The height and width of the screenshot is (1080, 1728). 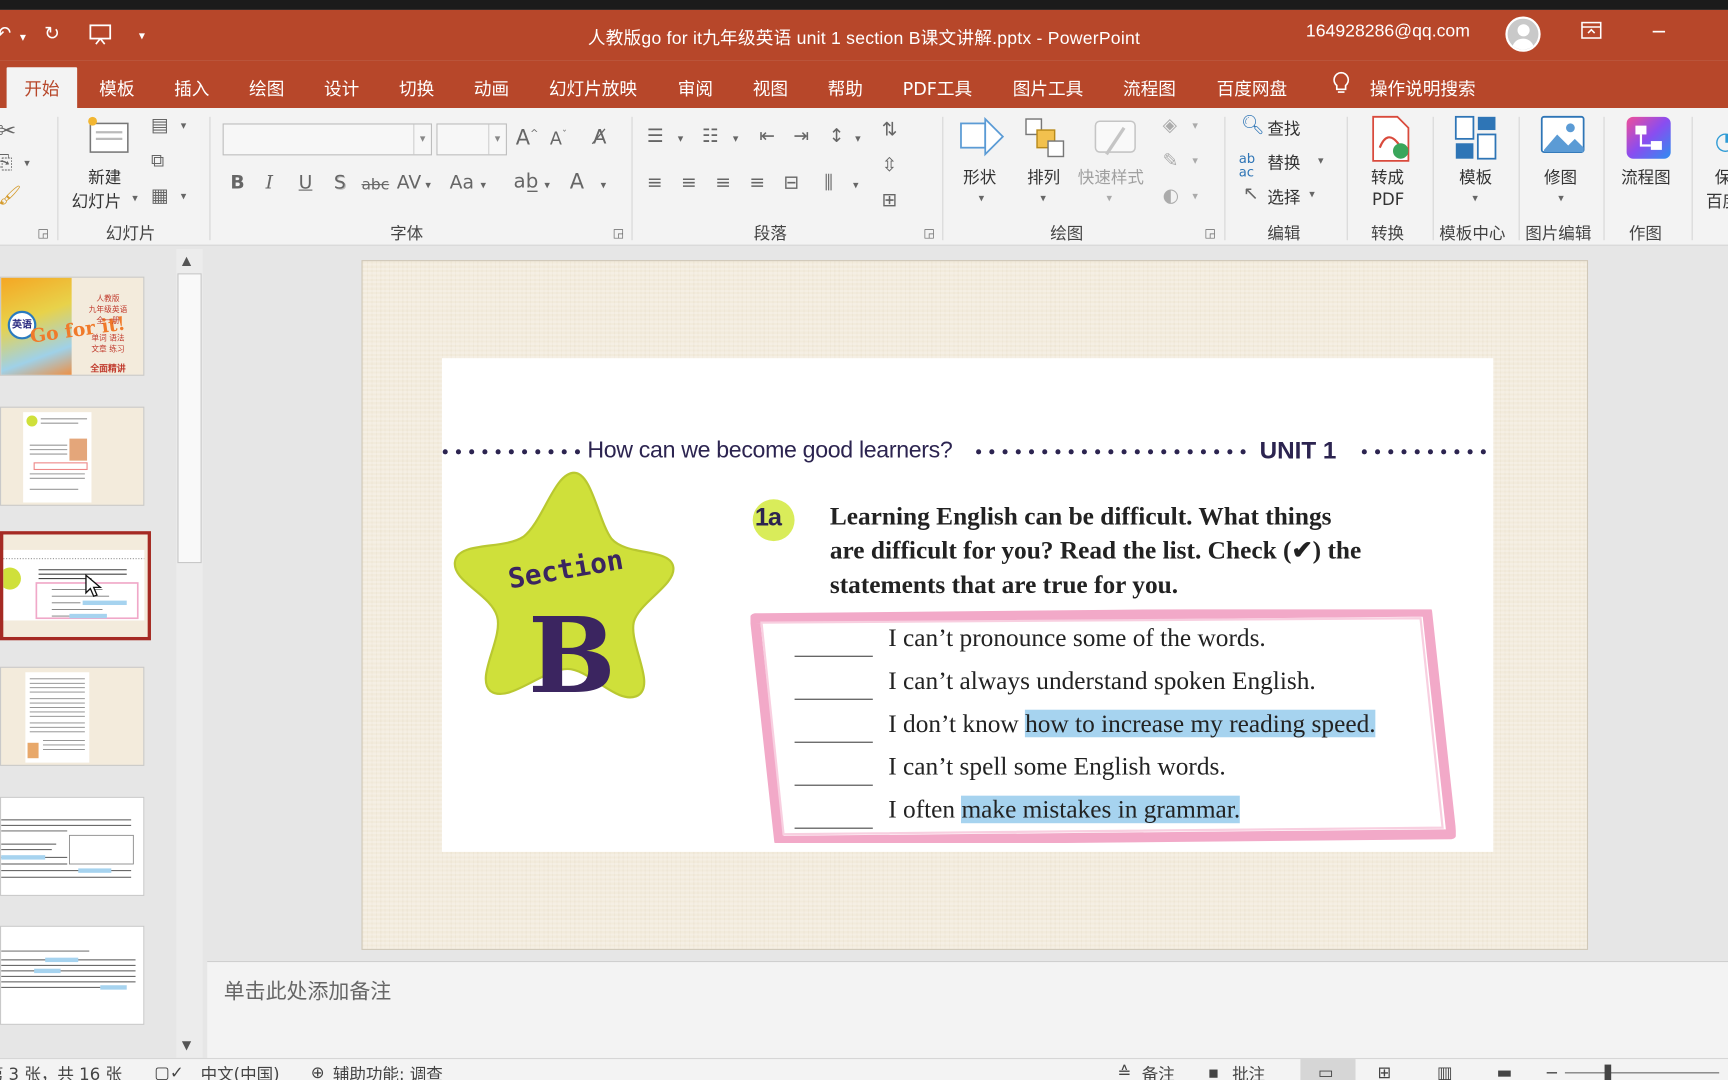 I want to click on reset-icon: ⧉, so click(x=157, y=161).